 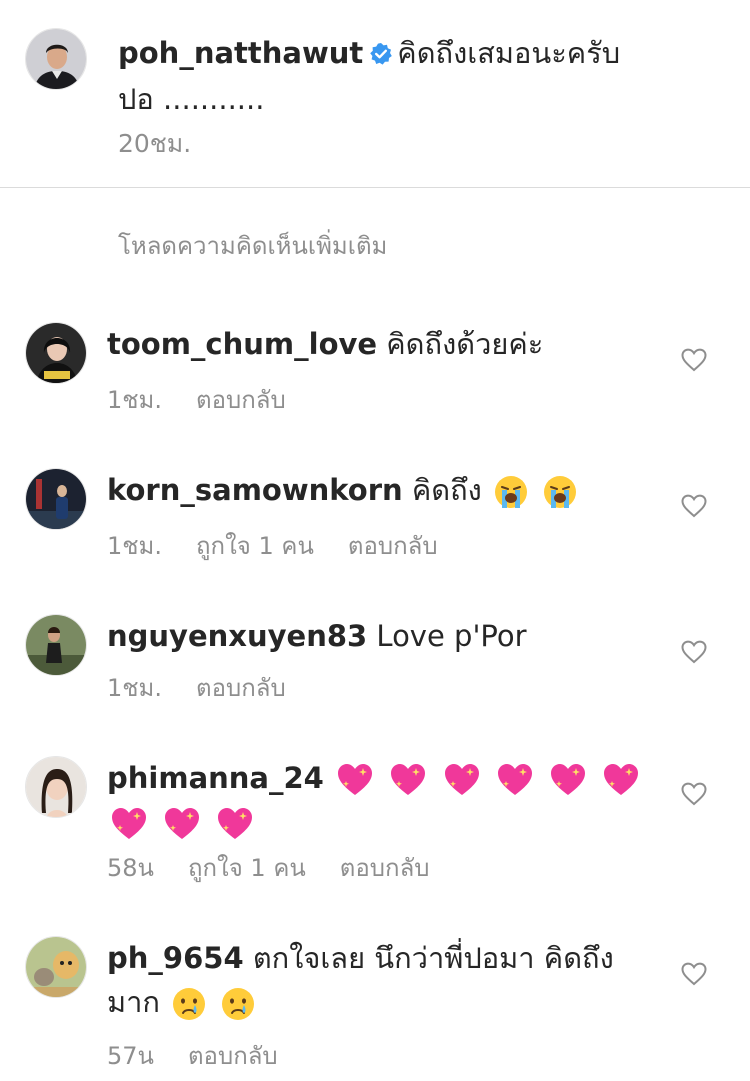 What do you see at coordinates (381, 49) in the screenshot?
I see `verified-badge-icon` at bounding box center [381, 49].